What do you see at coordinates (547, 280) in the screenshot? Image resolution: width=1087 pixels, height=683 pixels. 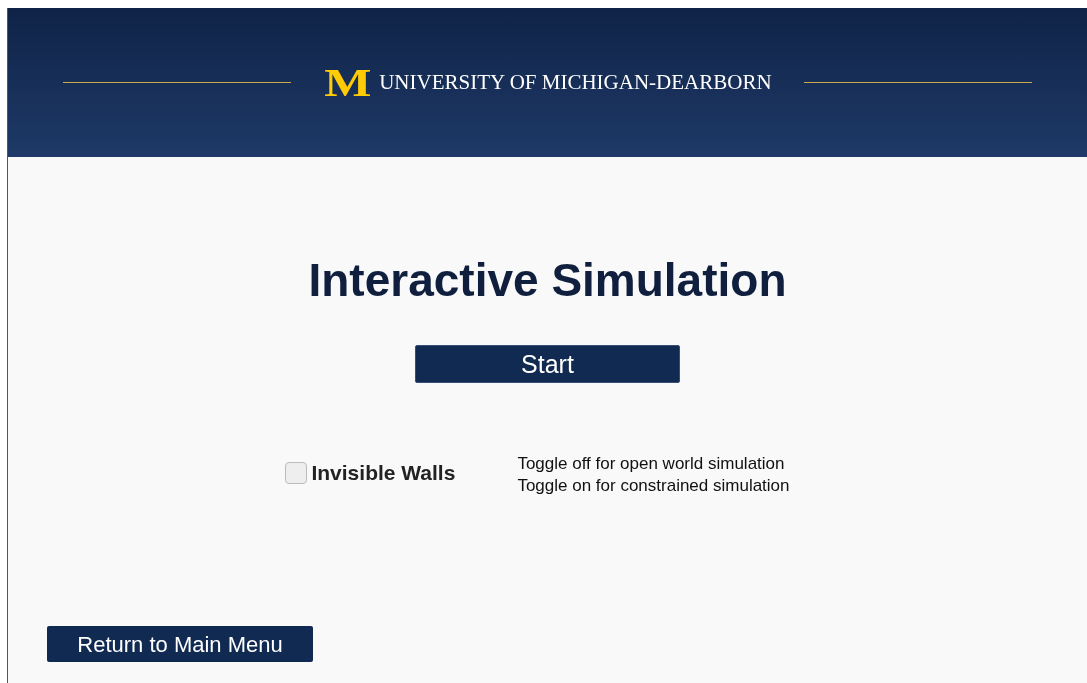 I see `page-title: Interactive Simulation` at bounding box center [547, 280].